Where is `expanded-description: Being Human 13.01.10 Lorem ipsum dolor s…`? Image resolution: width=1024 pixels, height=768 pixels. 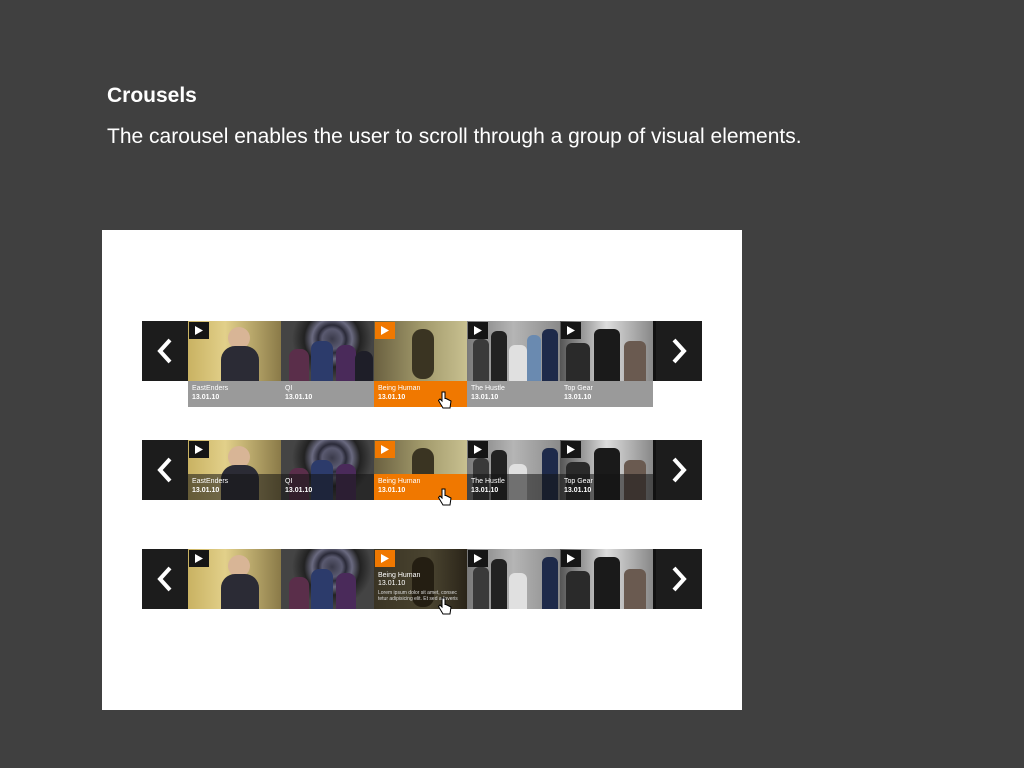
expanded-description: Being Human 13.01.10 Lorem ipsum dolor s… is located at coordinates (420, 589).